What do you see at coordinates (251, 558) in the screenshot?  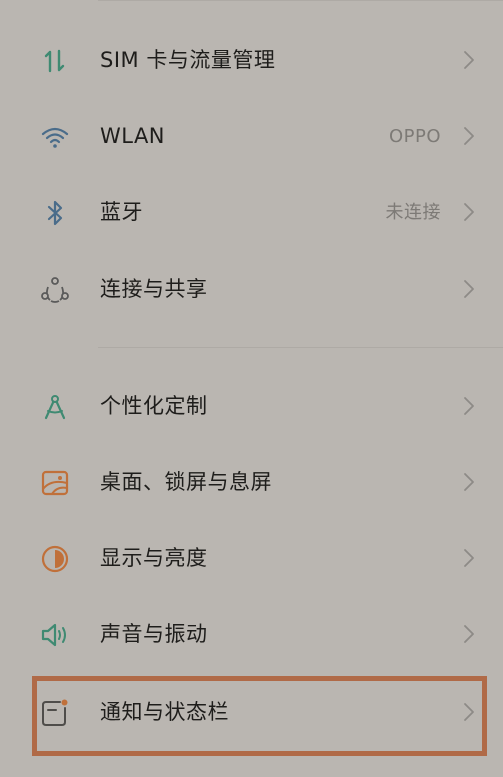 I see `settings-item-display-brightness: 显示与亮度` at bounding box center [251, 558].